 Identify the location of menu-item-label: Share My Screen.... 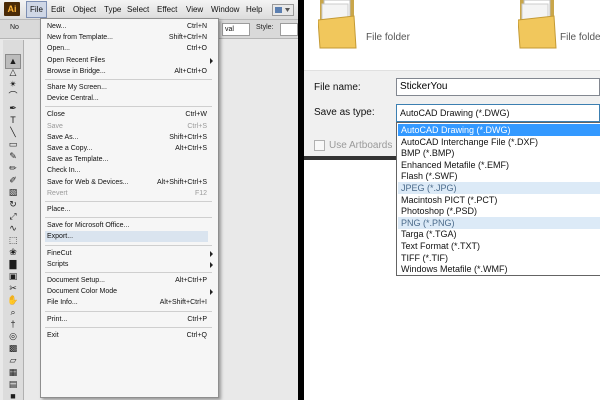
(77, 87).